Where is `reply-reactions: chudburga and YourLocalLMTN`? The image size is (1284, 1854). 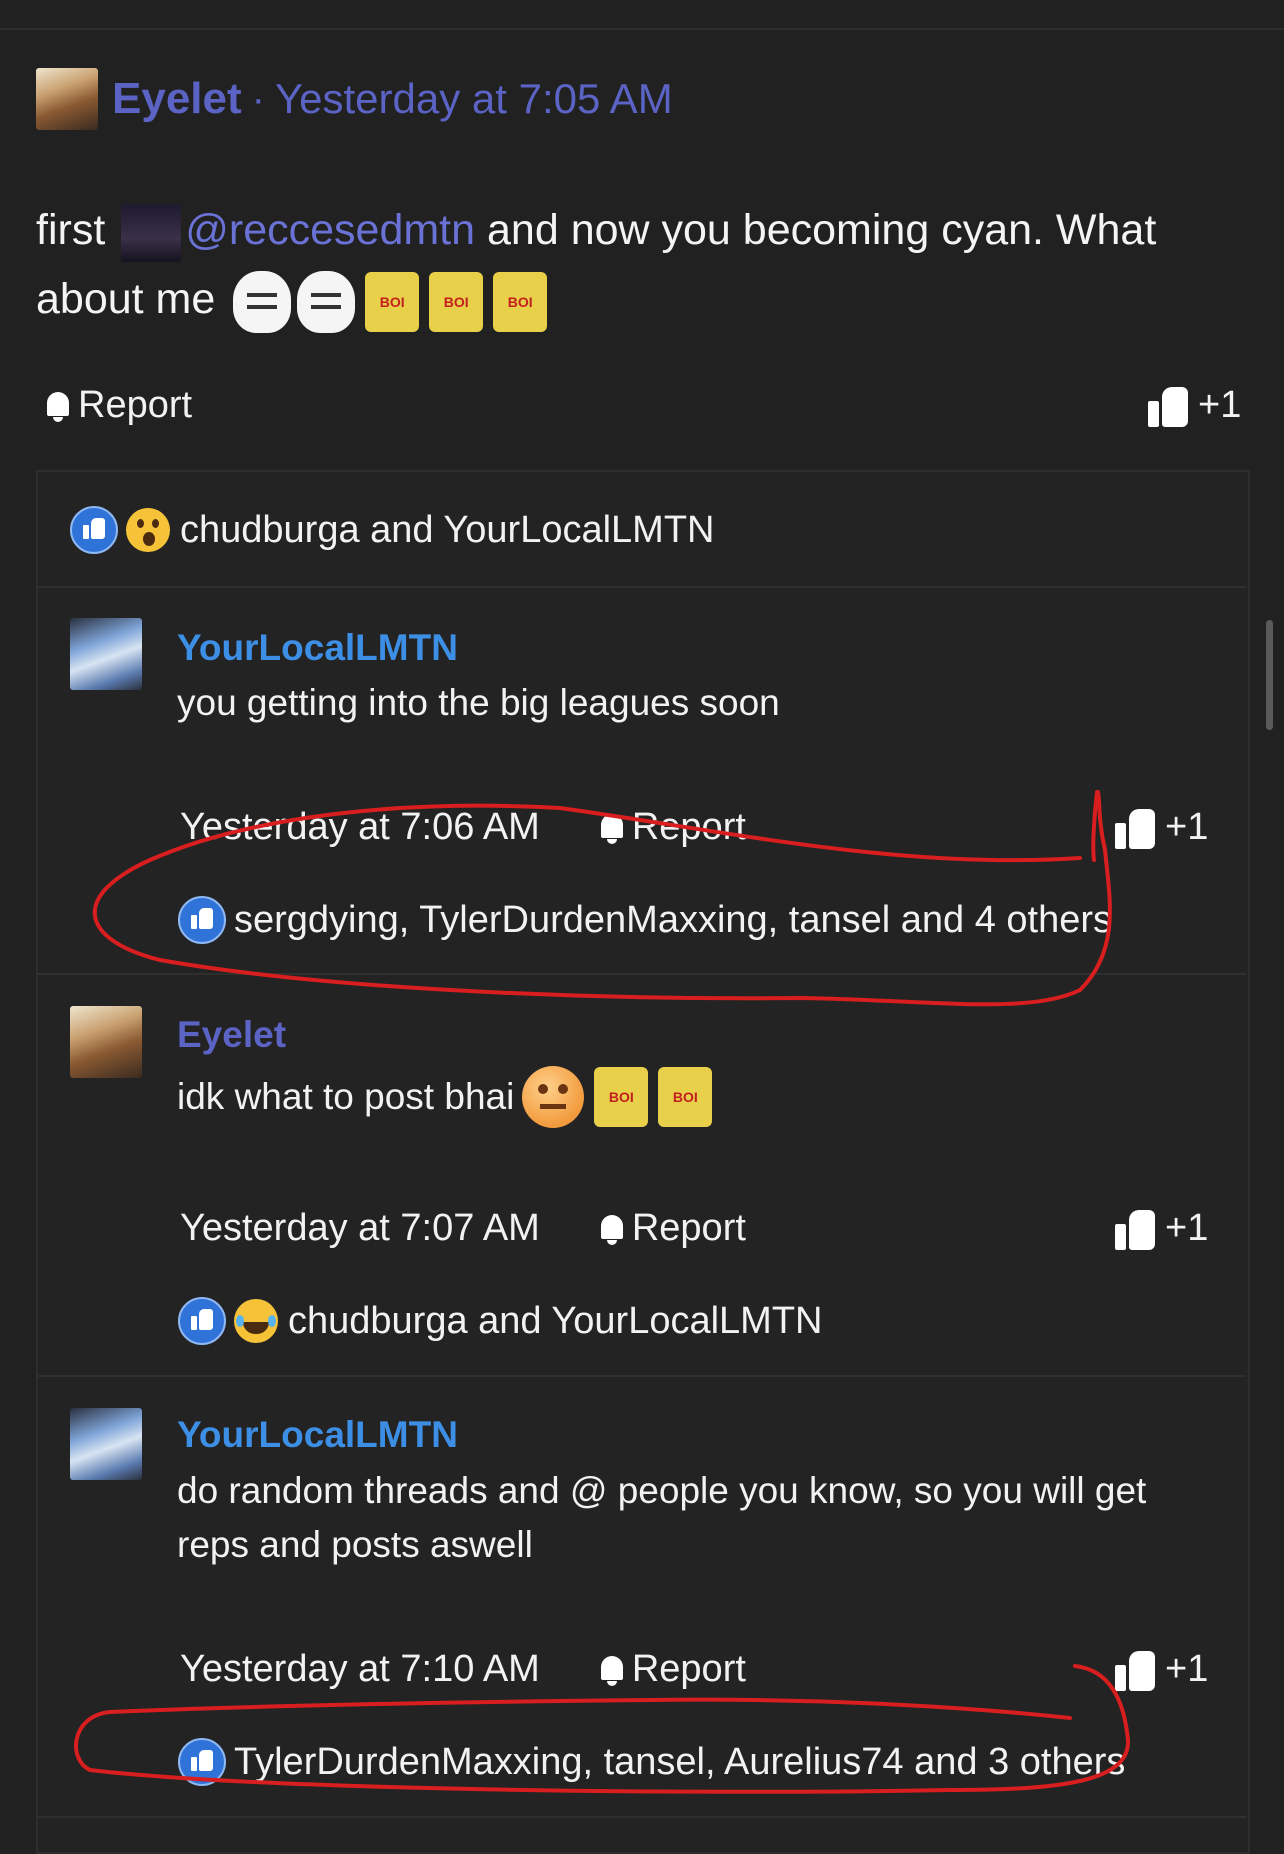
reply-reactions: chudburga and YourLocalLMTN is located at coordinates (500, 1321).